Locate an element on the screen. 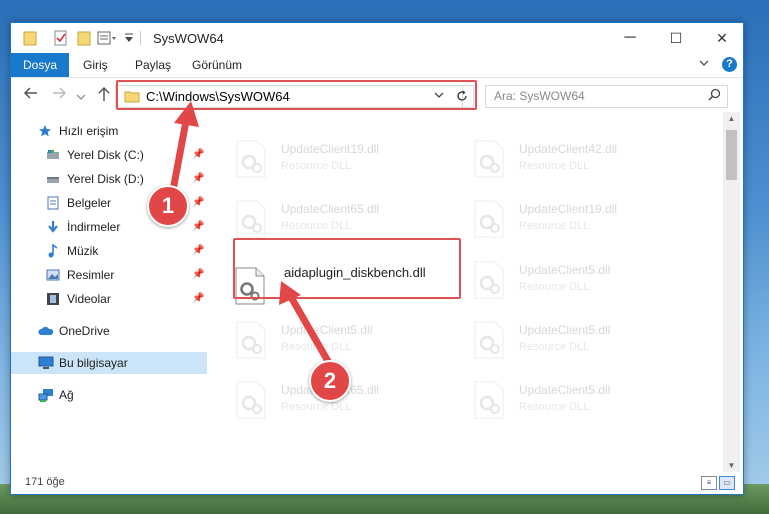  callout-step-1: 1 is located at coordinates (168, 206).